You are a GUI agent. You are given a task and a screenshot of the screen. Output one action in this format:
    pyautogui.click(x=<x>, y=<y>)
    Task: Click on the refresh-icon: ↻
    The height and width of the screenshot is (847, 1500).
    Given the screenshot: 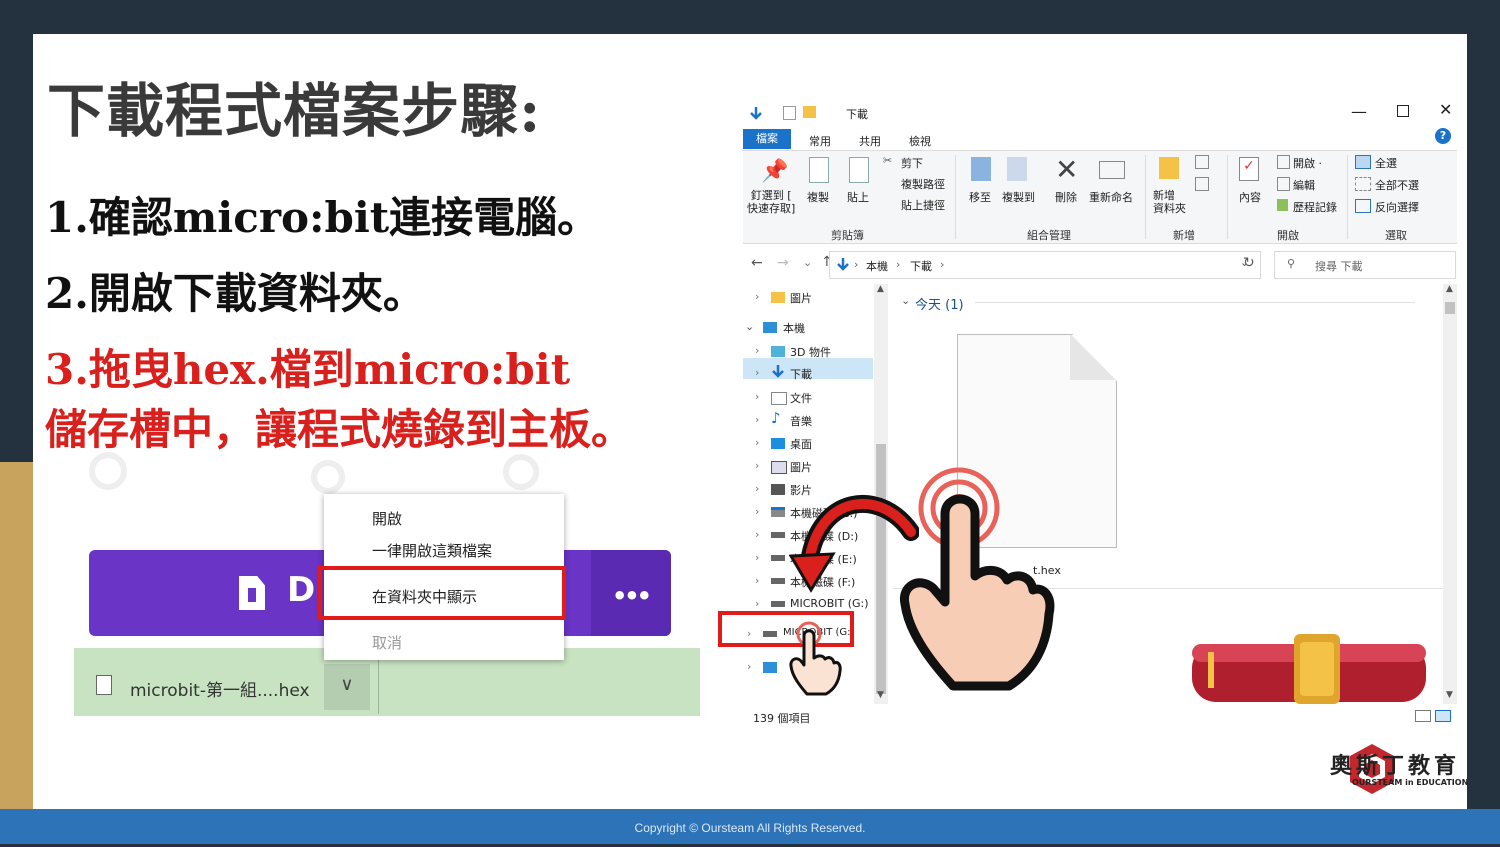 What is the action you would take?
    pyautogui.click(x=1249, y=263)
    